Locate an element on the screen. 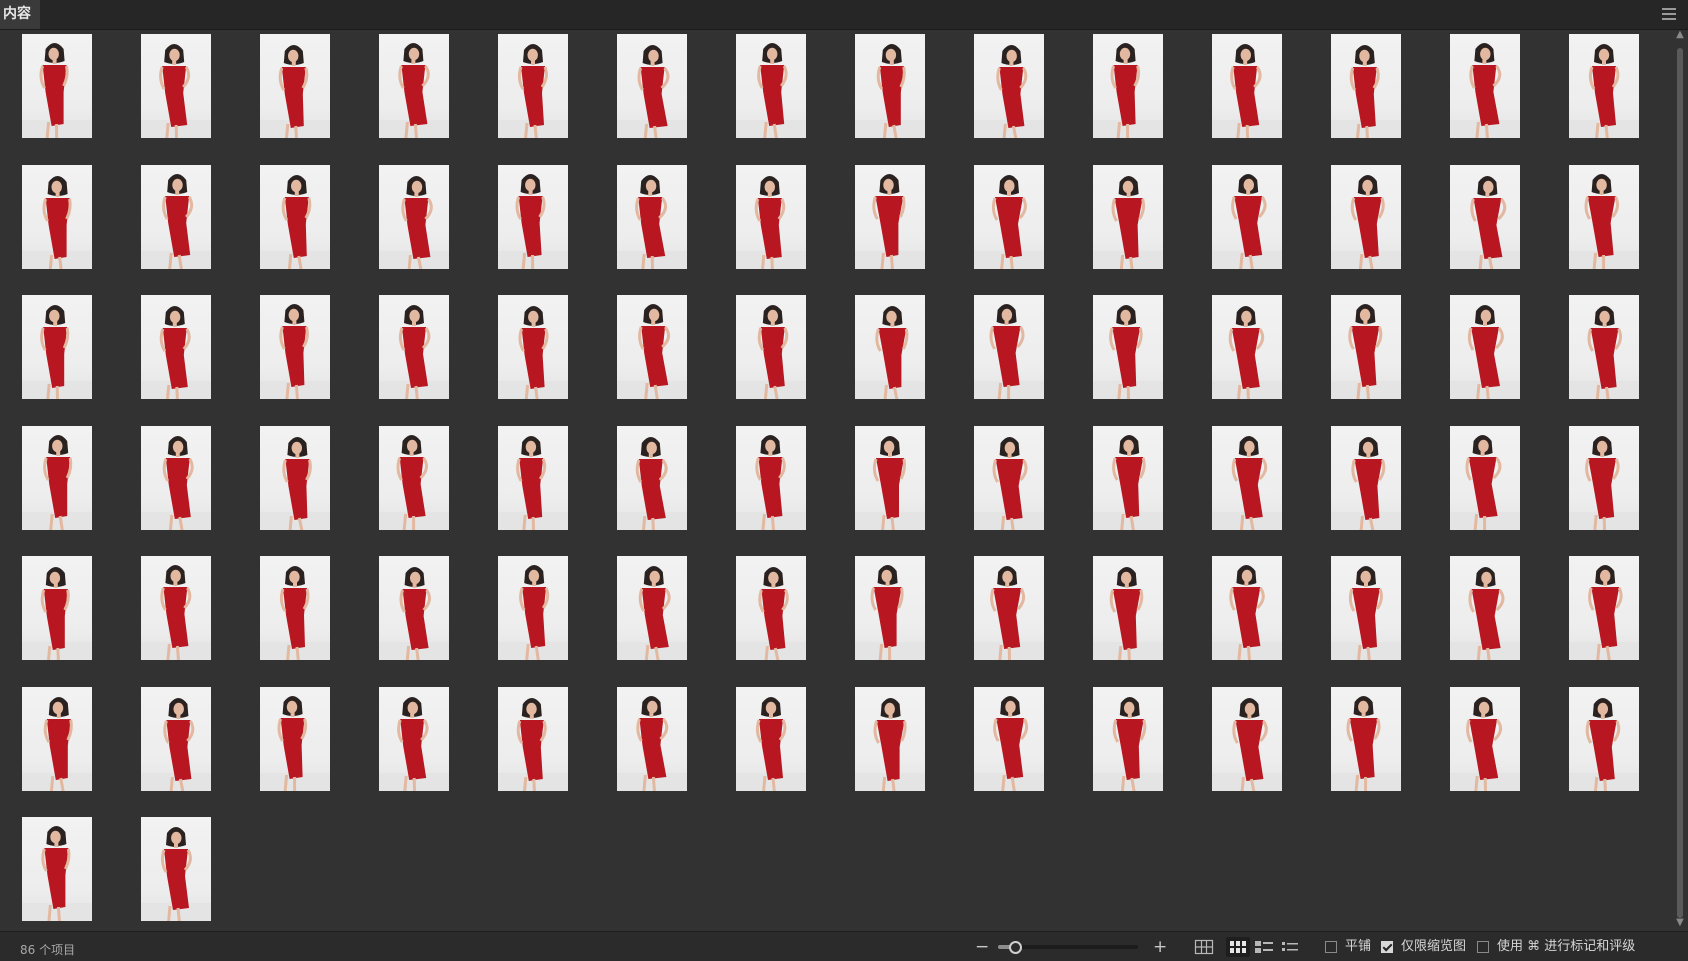 The image size is (1688, 961). option-thumbnails-only: 仅限缩览图 is located at coordinates (1423, 947).